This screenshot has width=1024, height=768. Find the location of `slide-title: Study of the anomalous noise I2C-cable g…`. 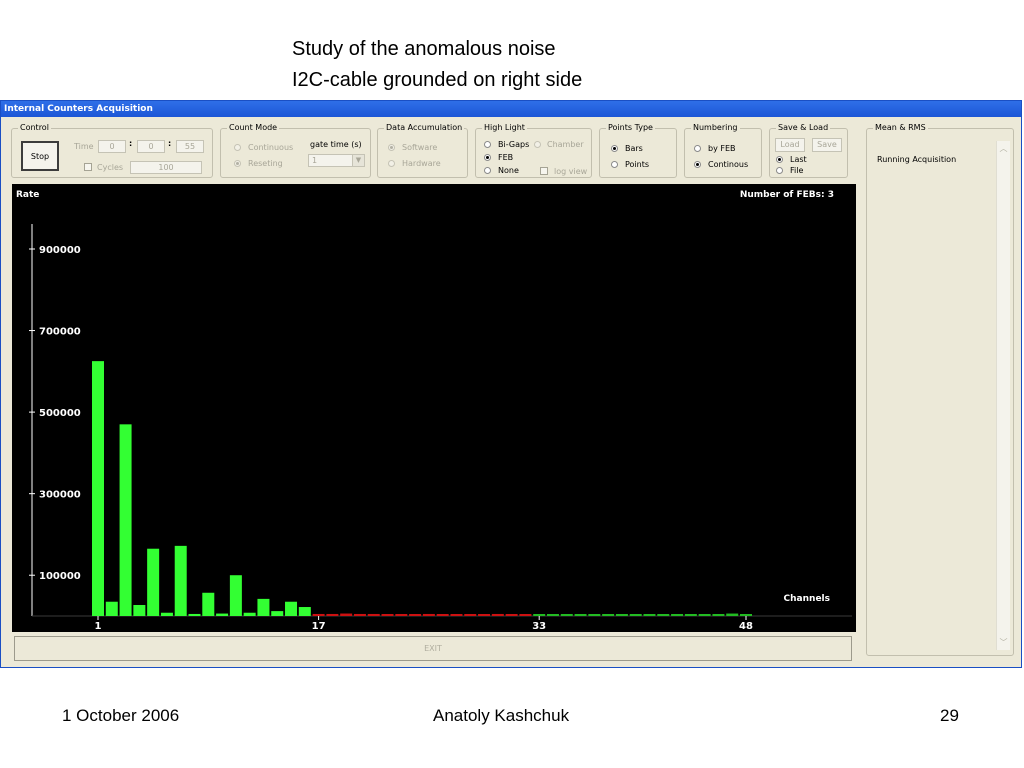

slide-title: Study of the anomalous noise I2C-cable g… is located at coordinates (437, 65).